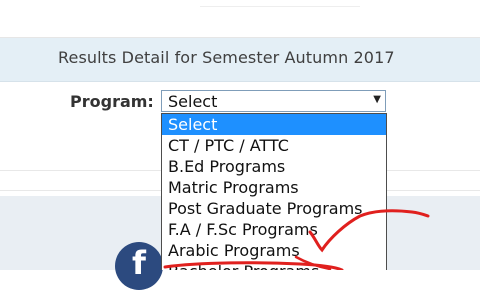  Describe the element at coordinates (280, 3) in the screenshot. I see `top-divider` at that location.